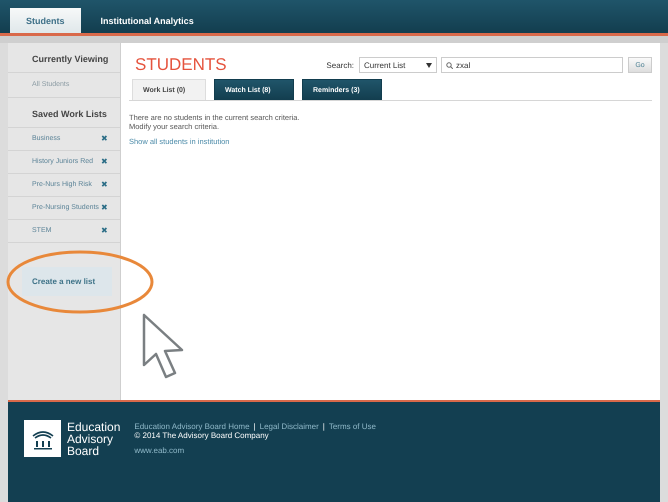 The image size is (668, 502). Describe the element at coordinates (93, 426) in the screenshot. I see `logo-text: Education` at that location.